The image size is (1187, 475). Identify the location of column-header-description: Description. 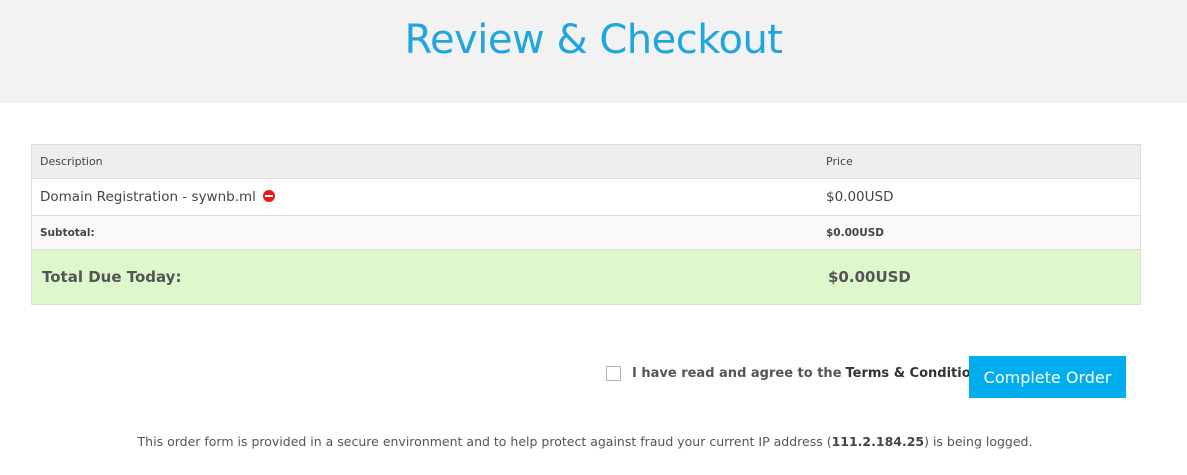
(71, 161).